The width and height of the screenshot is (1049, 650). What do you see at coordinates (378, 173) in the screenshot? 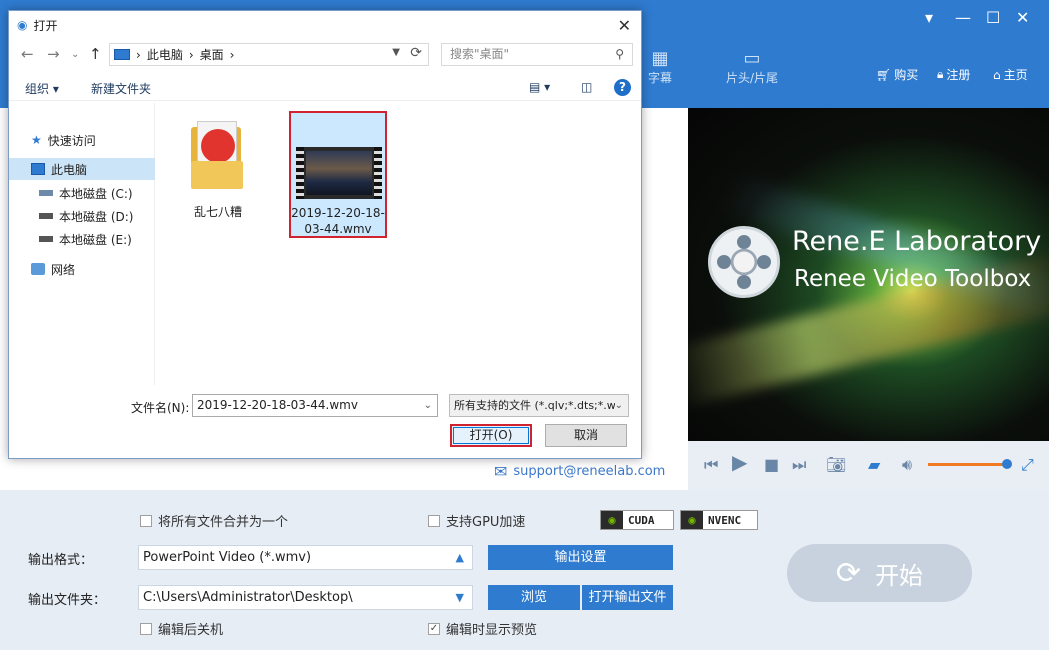
I see `film-strip` at bounding box center [378, 173].